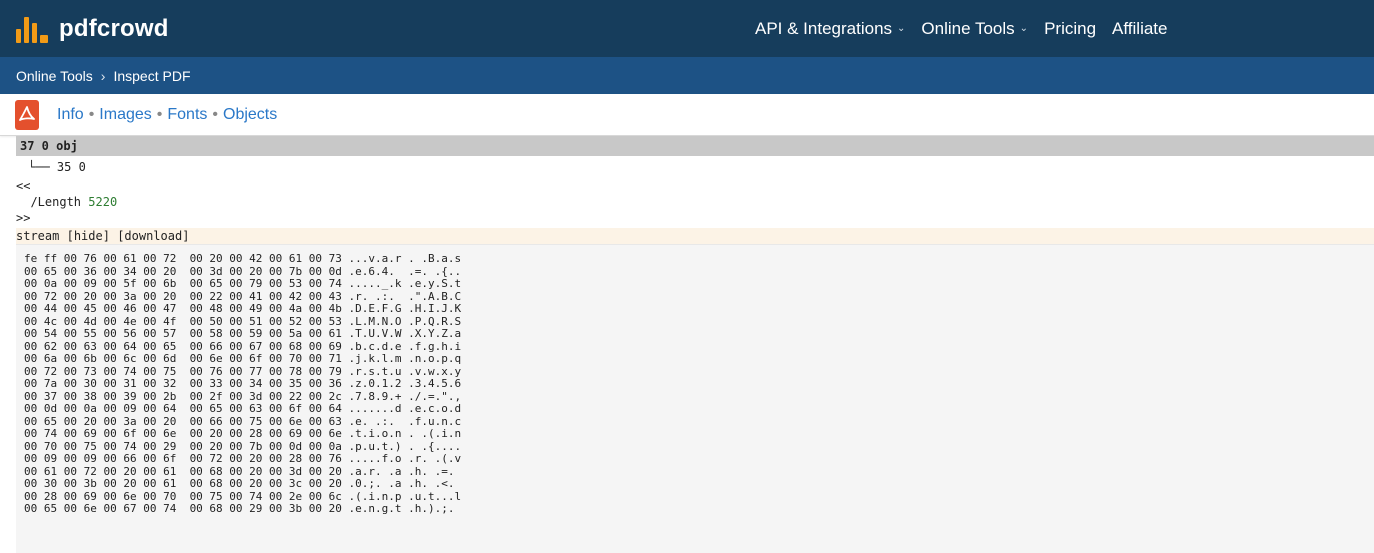 The height and width of the screenshot is (553, 1374). I want to click on stream-bar: stream [hide] [download], so click(695, 236).